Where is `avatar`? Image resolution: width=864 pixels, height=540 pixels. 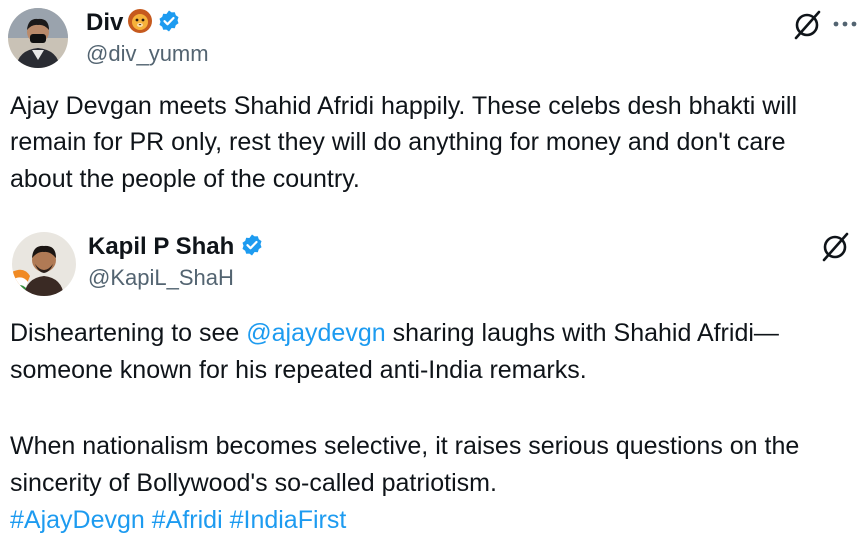 avatar is located at coordinates (38, 38).